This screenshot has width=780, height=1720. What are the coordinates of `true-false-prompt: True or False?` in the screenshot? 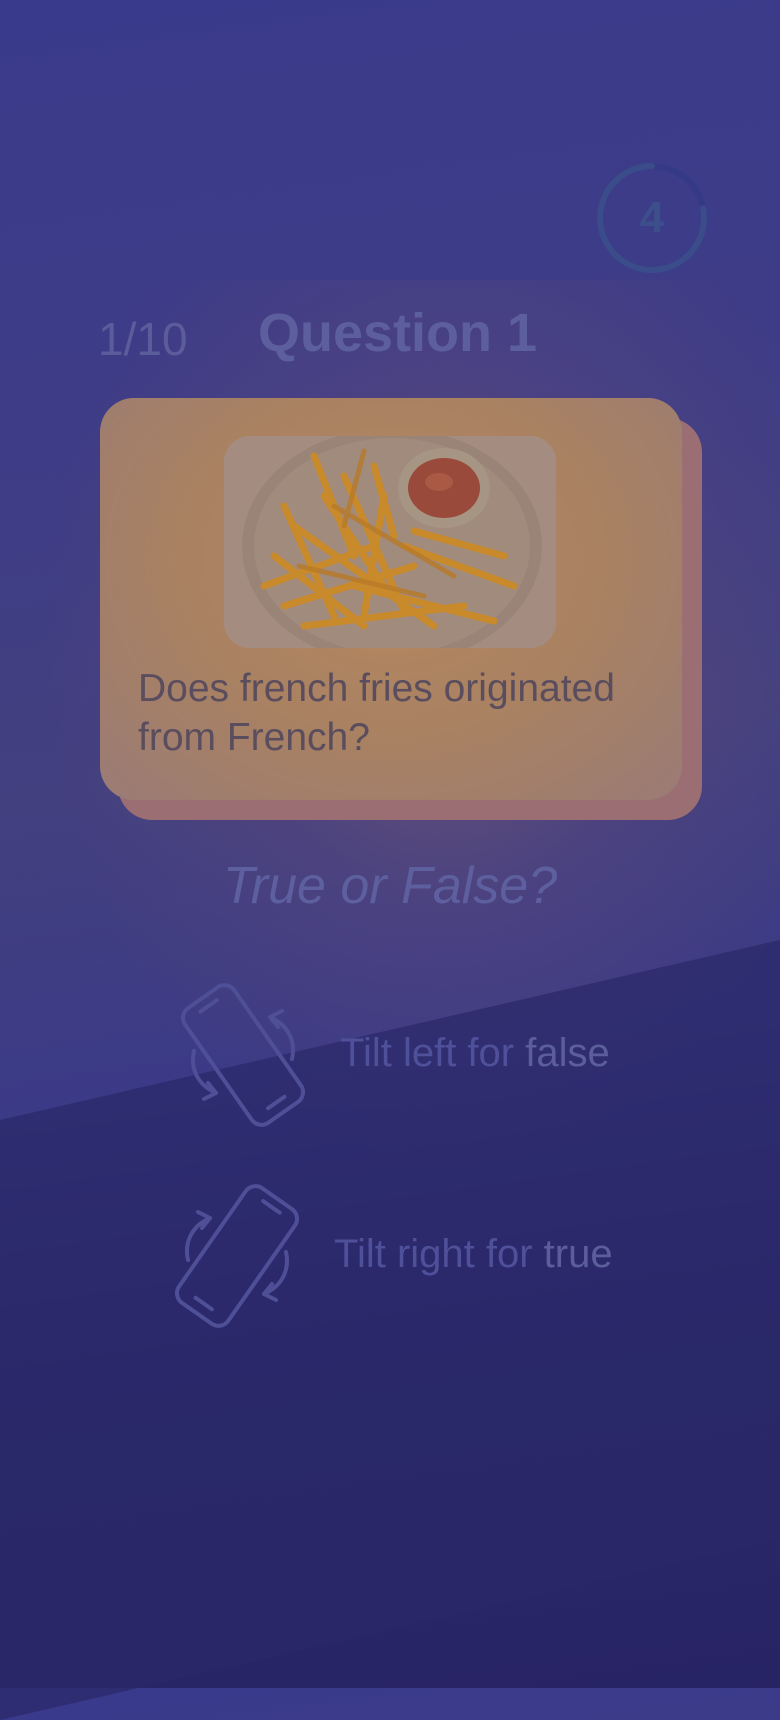 It's located at (390, 886).